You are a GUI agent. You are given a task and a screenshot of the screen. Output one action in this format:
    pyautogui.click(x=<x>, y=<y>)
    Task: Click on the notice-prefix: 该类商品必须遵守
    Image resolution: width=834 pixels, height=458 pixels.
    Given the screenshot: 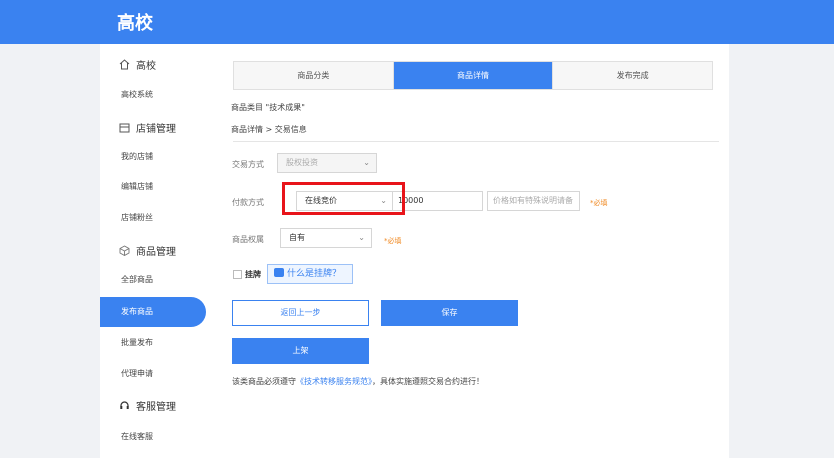 What is the action you would take?
    pyautogui.click(x=264, y=381)
    